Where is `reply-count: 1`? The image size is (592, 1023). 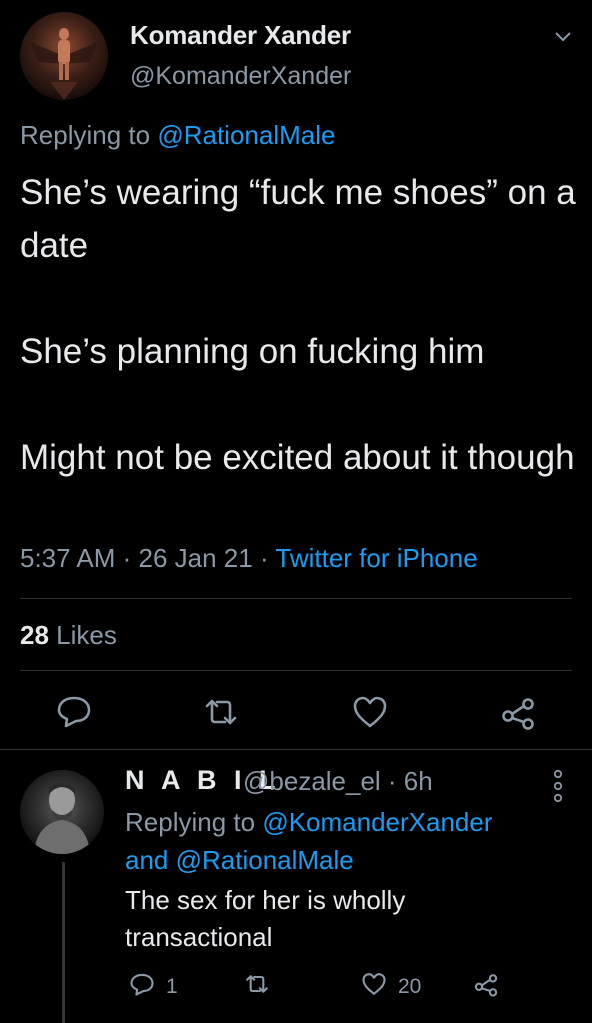 reply-count: 1 is located at coordinates (172, 986).